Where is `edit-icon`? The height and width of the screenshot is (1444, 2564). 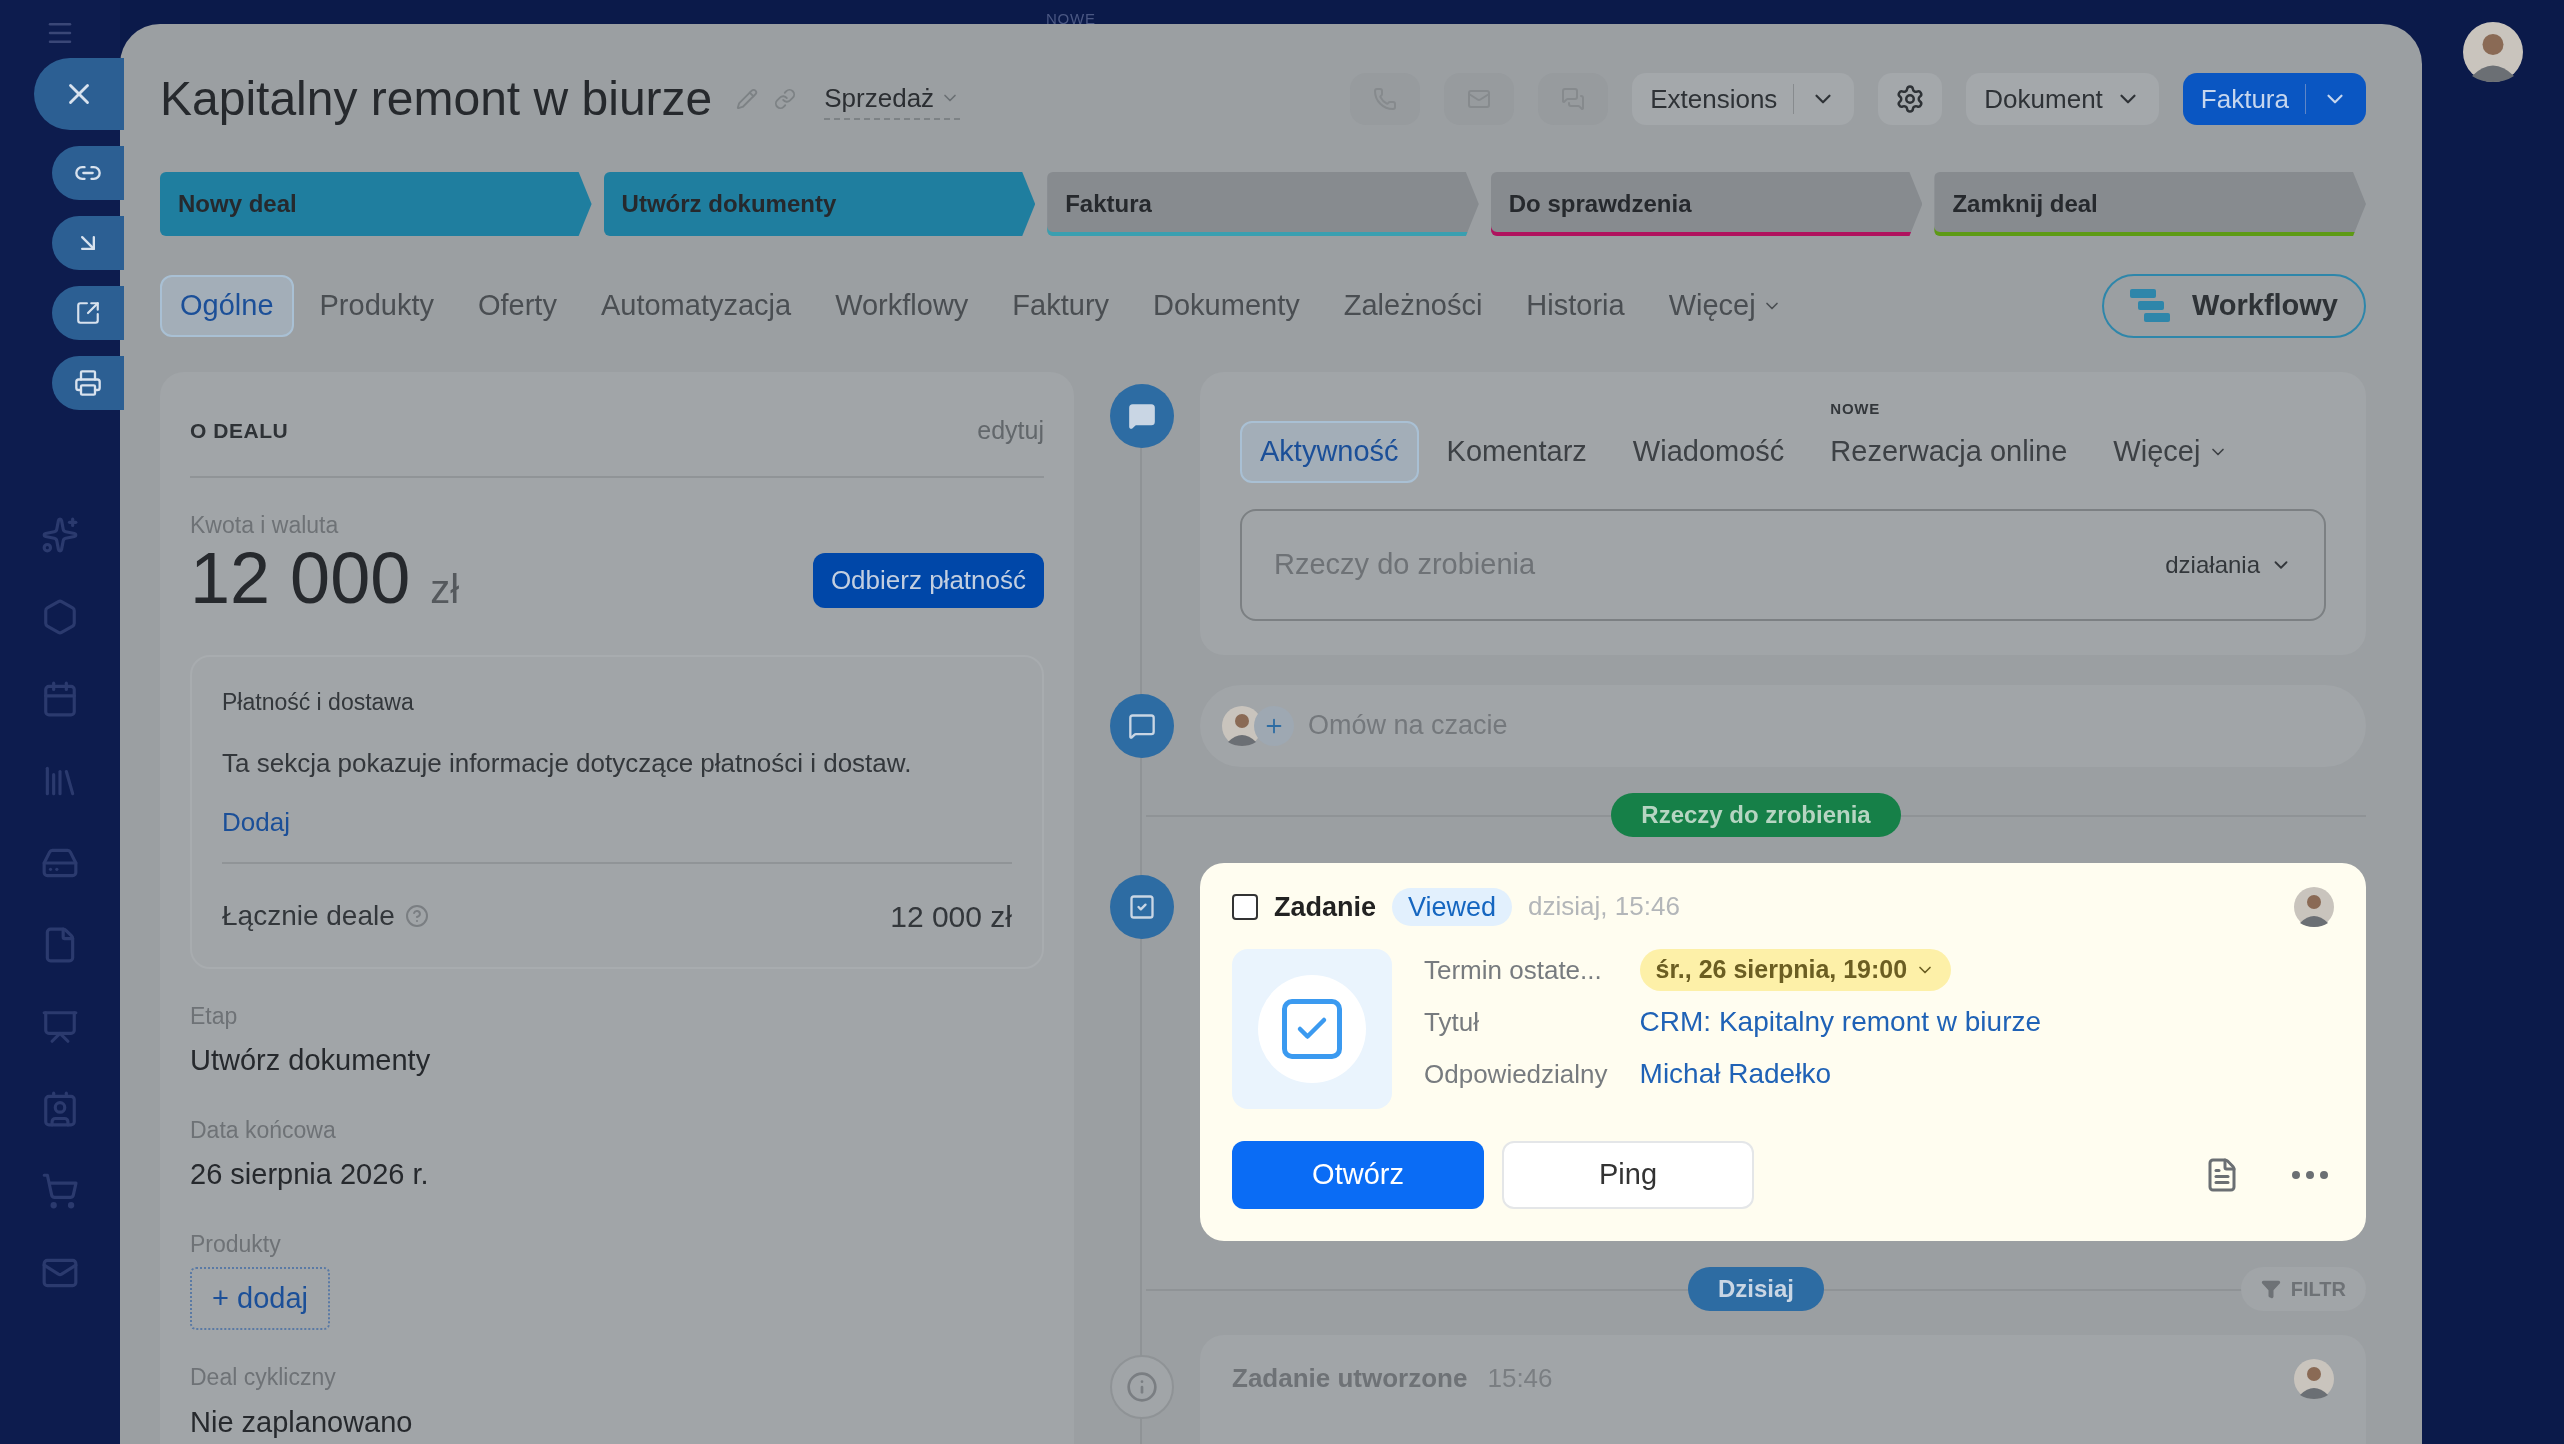 edit-icon is located at coordinates (747, 99).